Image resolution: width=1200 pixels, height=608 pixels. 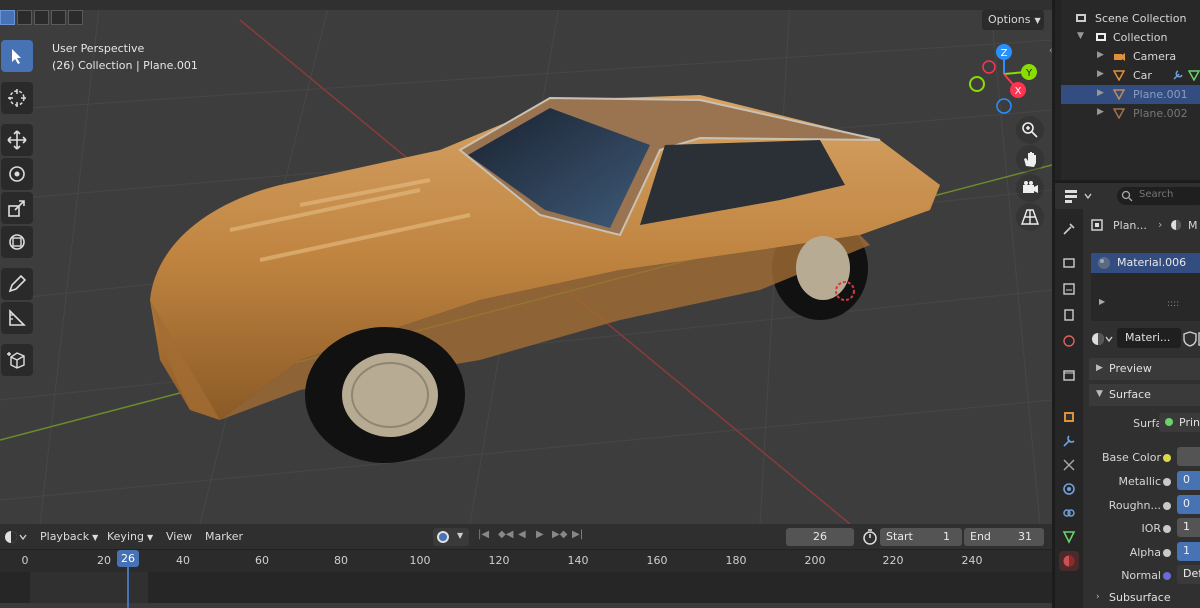 I want to click on navigation-gizmo: Z Y X, so click(x=1004, y=80).